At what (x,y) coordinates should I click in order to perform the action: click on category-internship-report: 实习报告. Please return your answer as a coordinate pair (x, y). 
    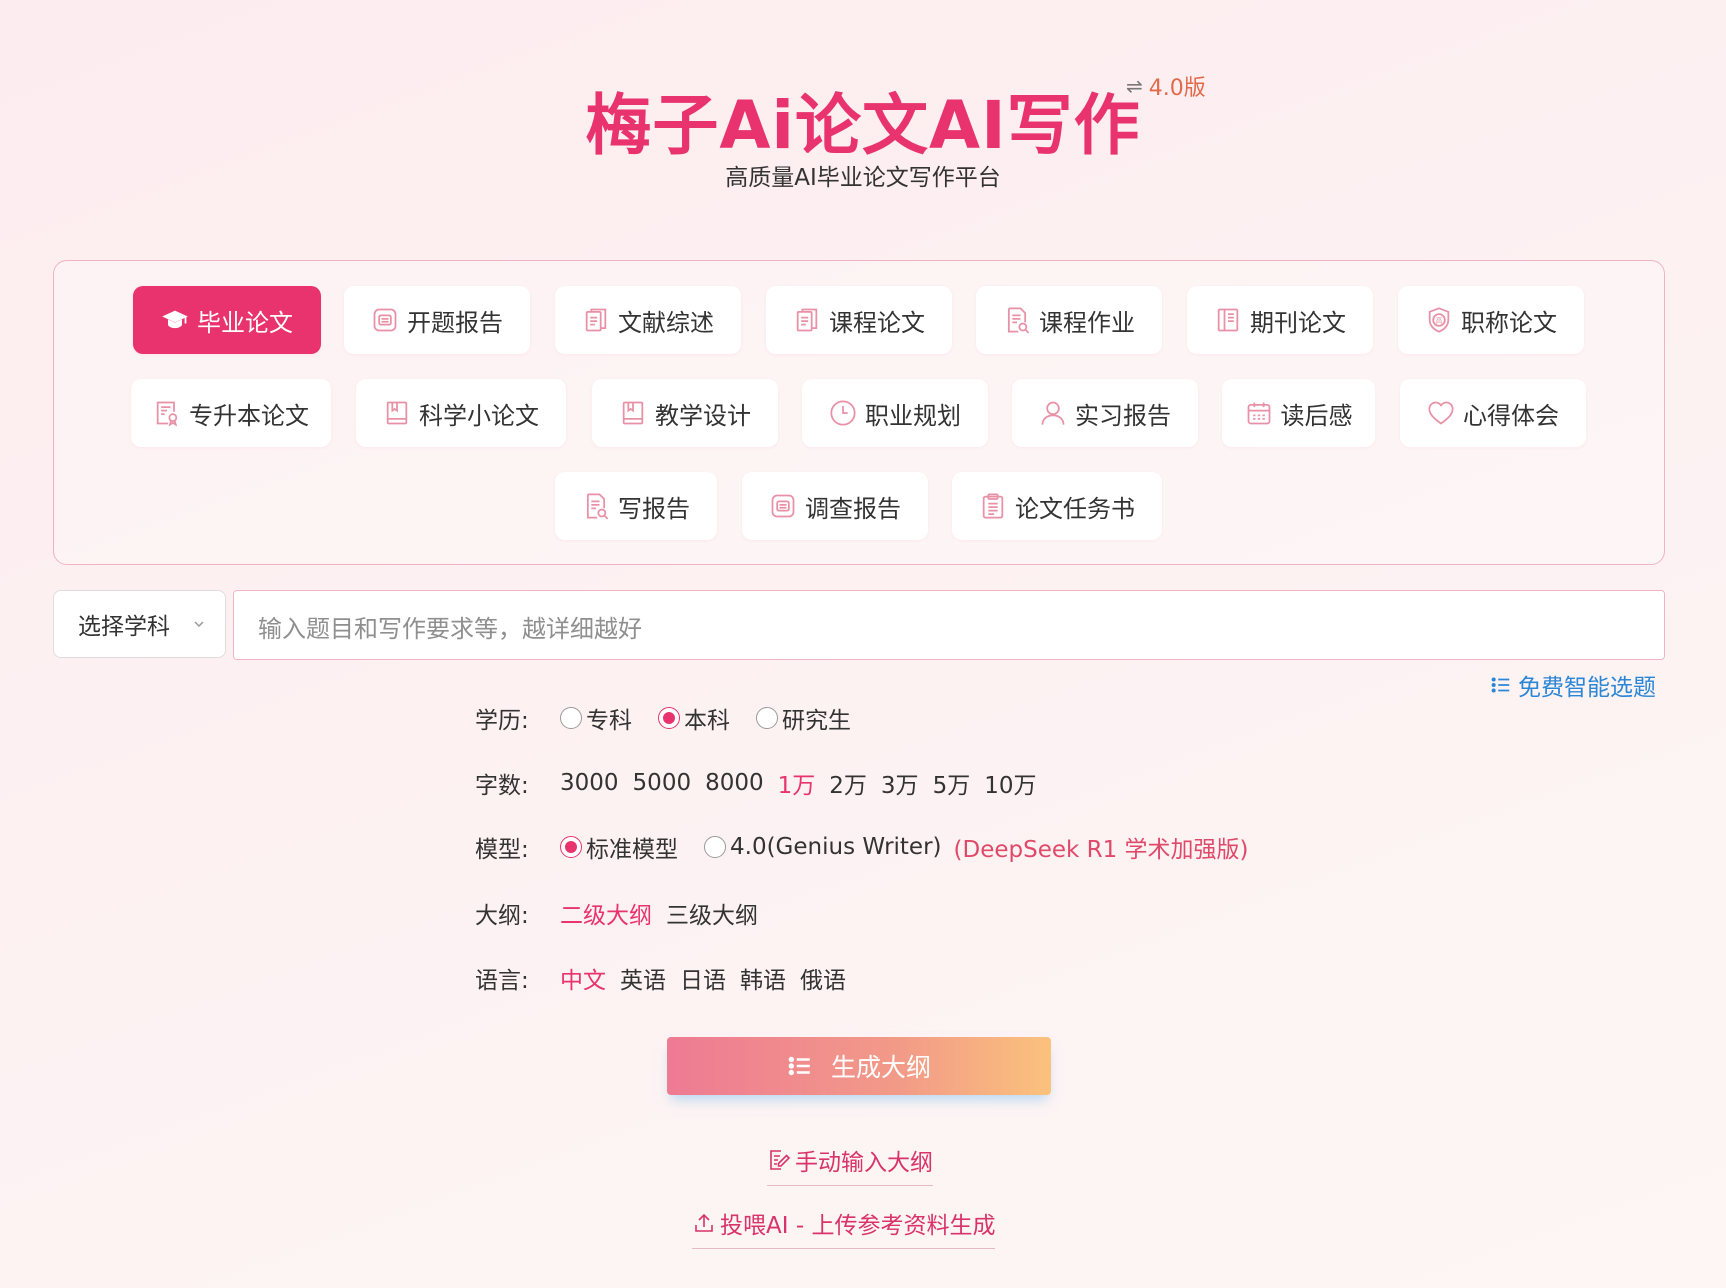
    Looking at the image, I should click on (1105, 413).